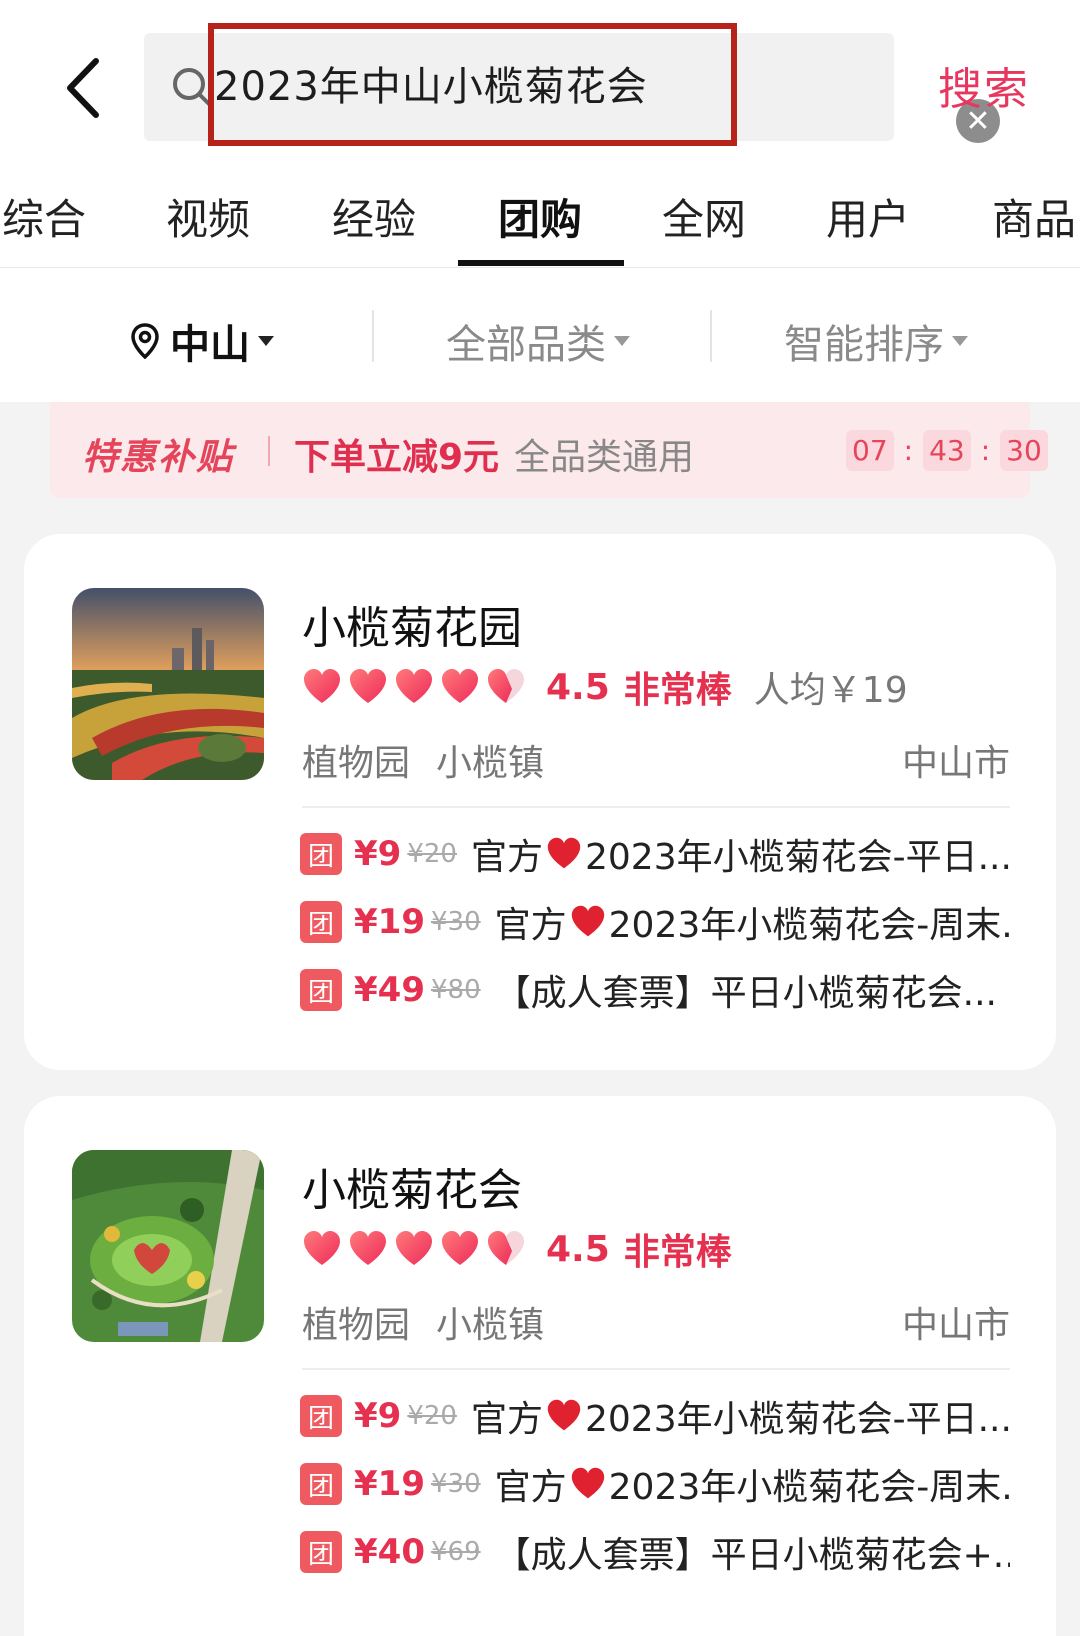  I want to click on tab-products: 商品, so click(1034, 216).